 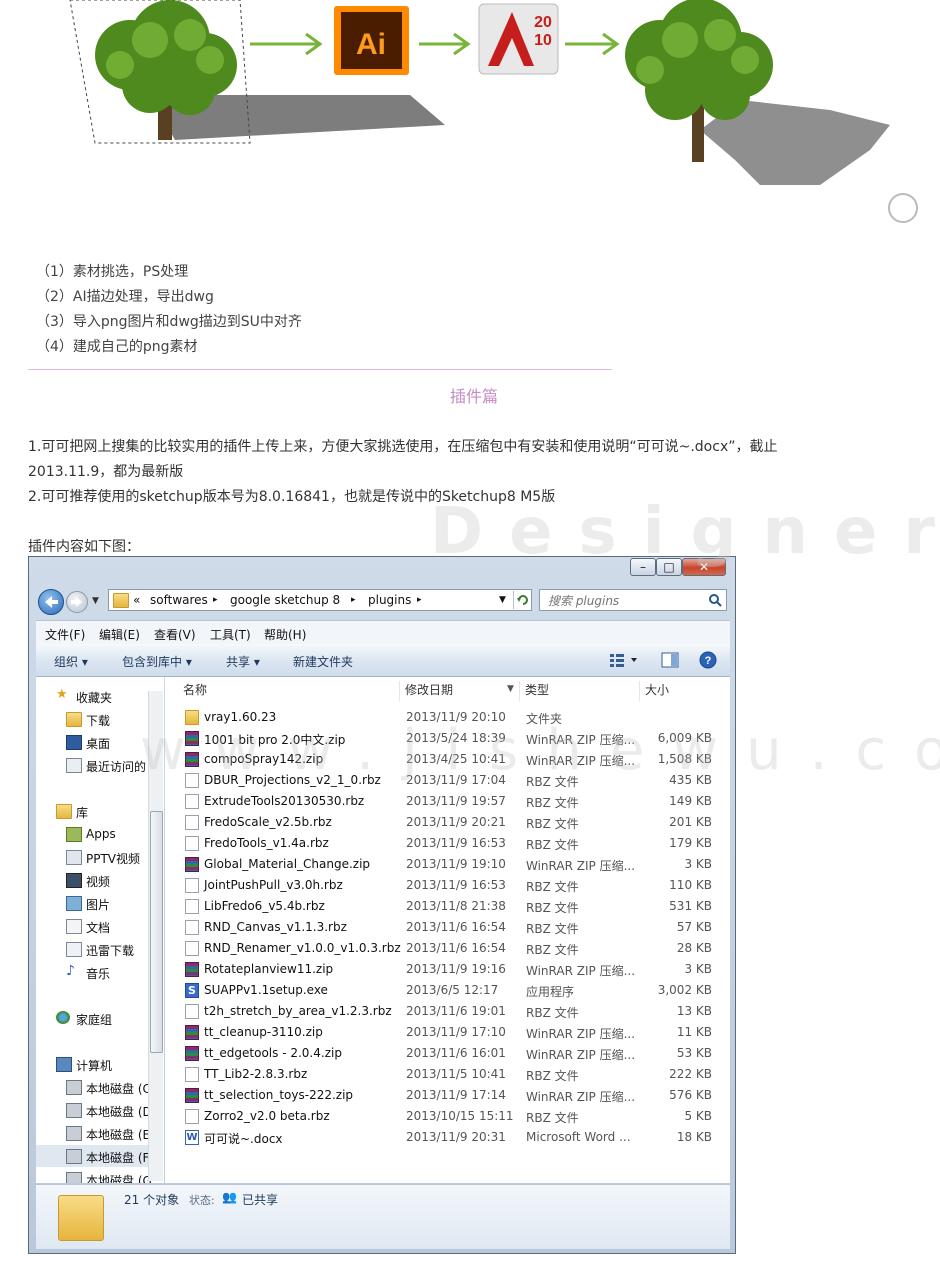 What do you see at coordinates (74, 903) in the screenshot?
I see `picture-icon` at bounding box center [74, 903].